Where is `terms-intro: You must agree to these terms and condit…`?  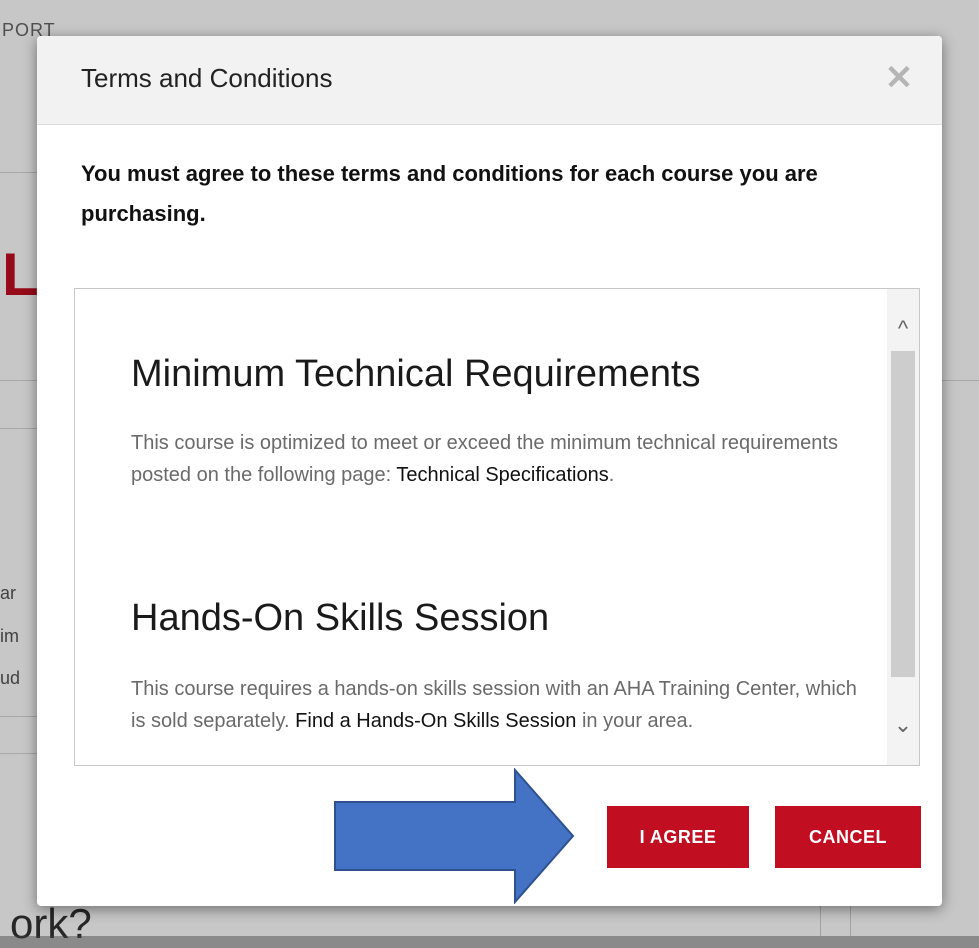
terms-intro: You must agree to these terms and condit… is located at coordinates (449, 193).